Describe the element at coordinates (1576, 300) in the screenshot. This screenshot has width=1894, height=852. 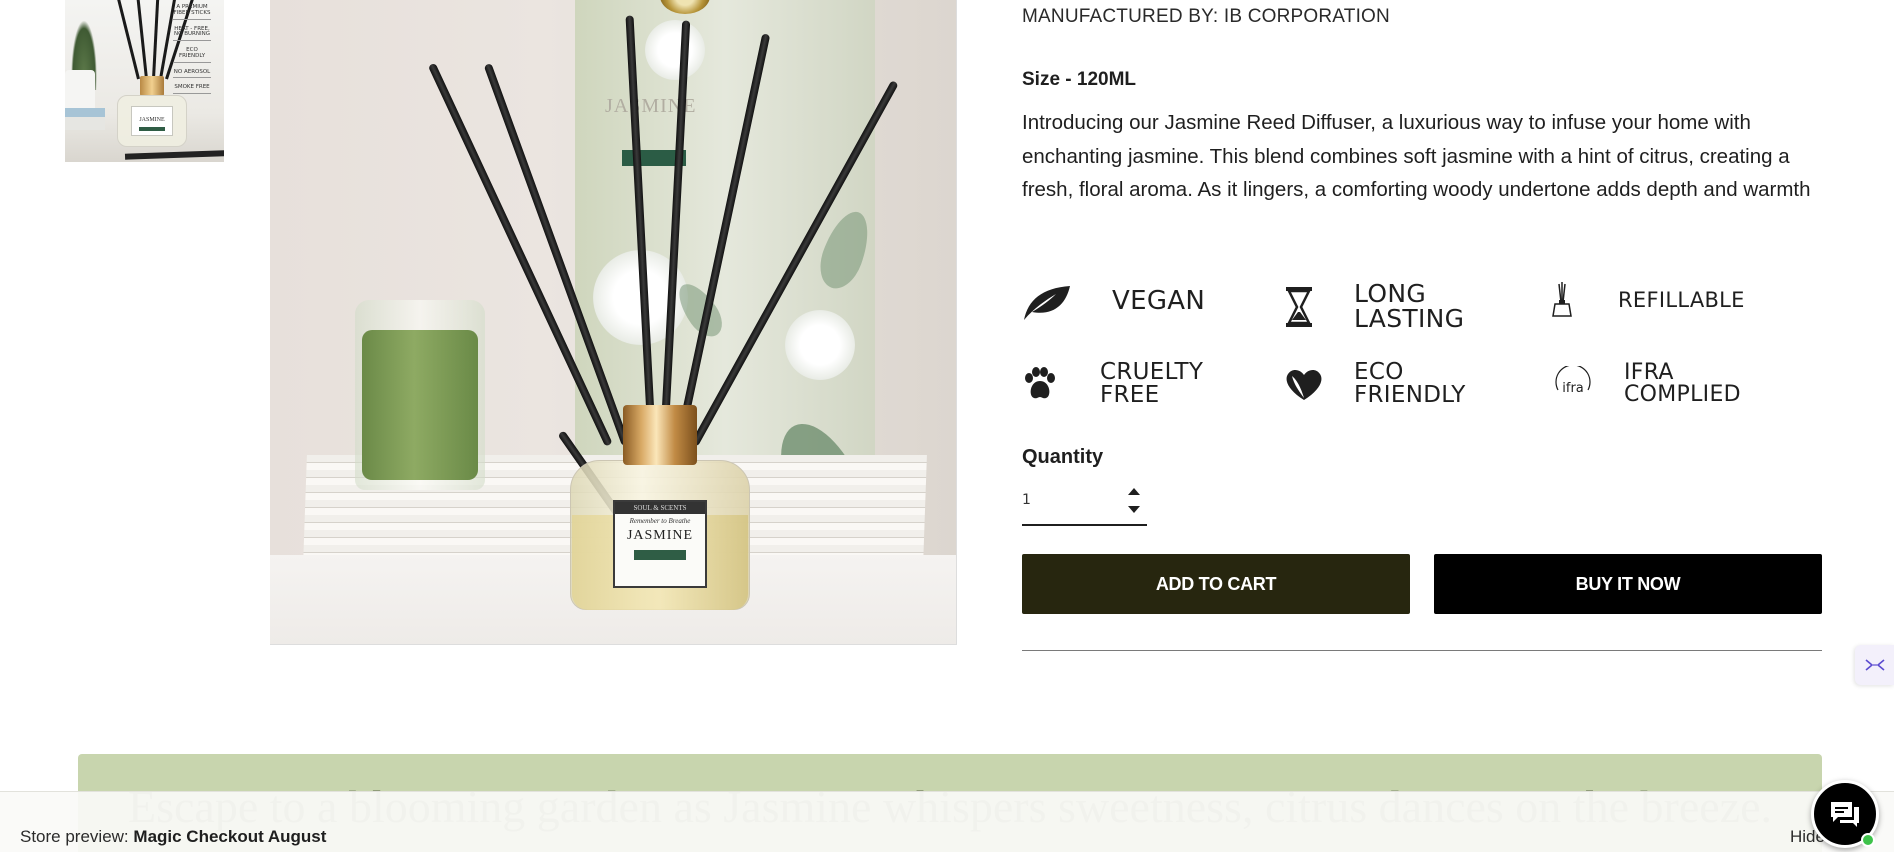
I see `diffuser-icon` at that location.